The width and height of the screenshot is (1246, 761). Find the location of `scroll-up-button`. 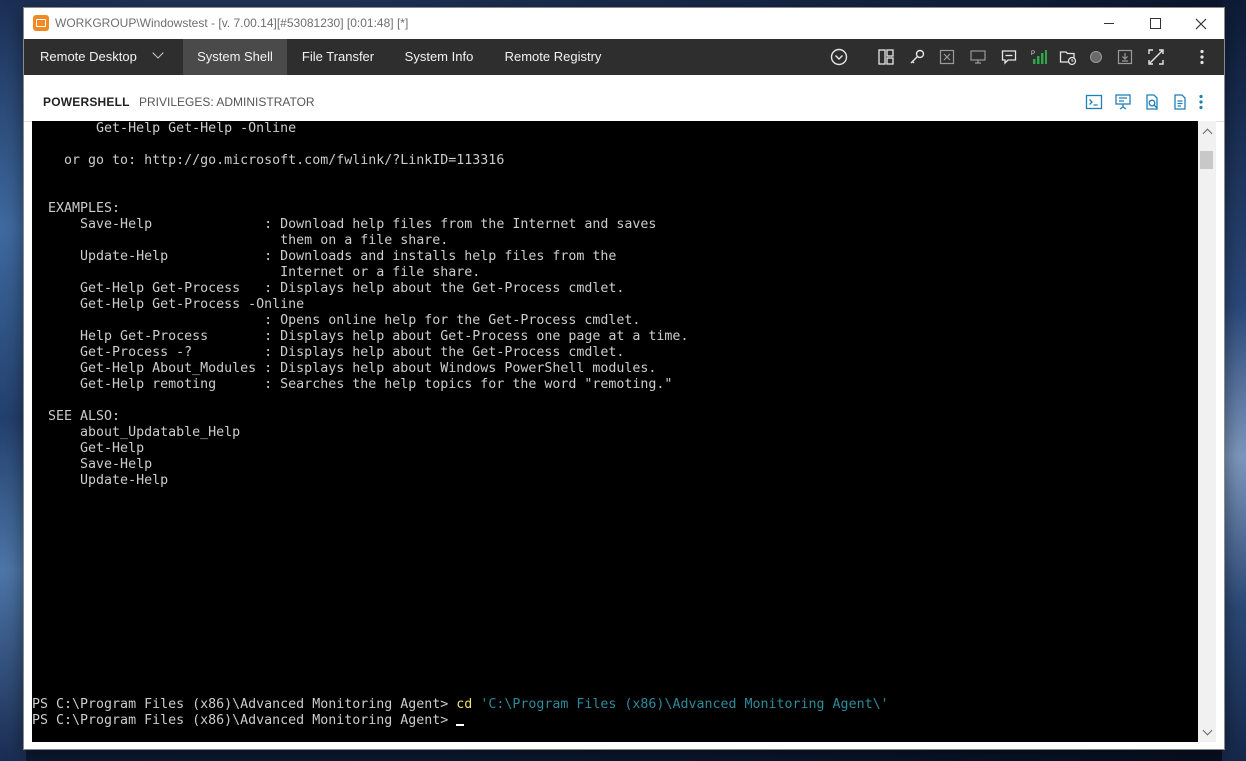

scroll-up-button is located at coordinates (1207, 131).